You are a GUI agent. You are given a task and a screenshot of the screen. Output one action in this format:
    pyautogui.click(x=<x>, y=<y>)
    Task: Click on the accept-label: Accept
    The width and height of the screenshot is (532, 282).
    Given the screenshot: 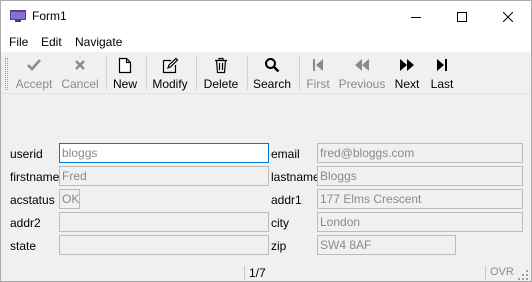 What is the action you would take?
    pyautogui.click(x=34, y=84)
    